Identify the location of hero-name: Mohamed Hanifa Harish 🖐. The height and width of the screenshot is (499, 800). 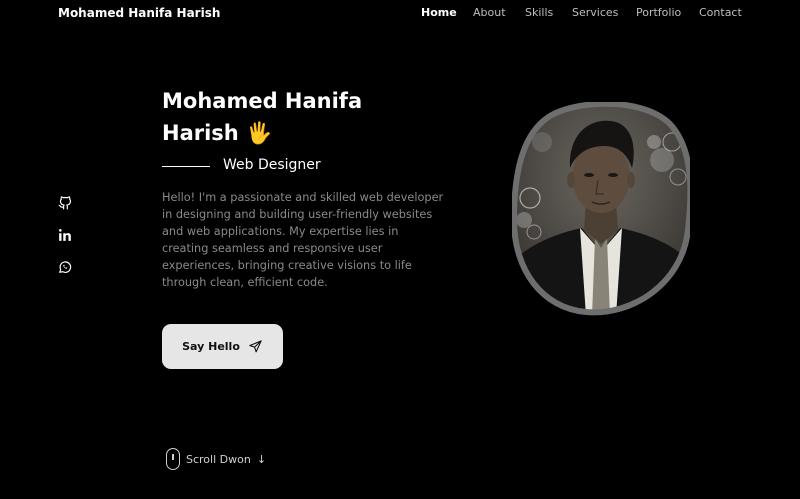
(277, 117).